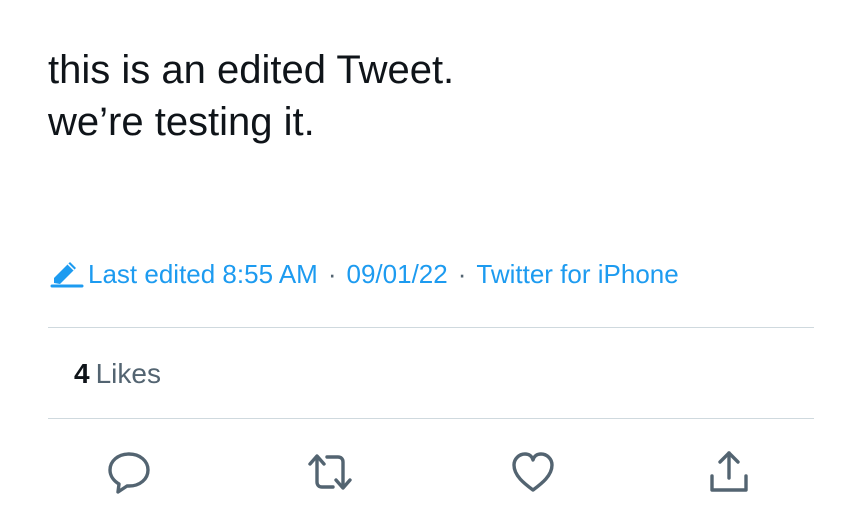 The image size is (841, 517). I want to click on tweet-date-link: 09/01/22, so click(397, 274).